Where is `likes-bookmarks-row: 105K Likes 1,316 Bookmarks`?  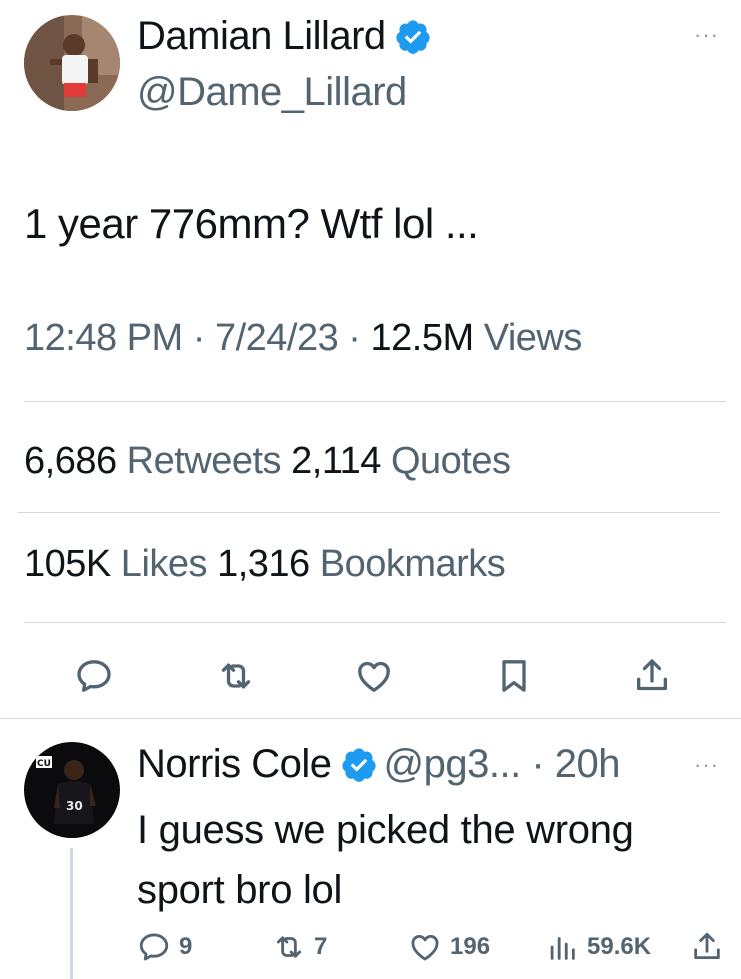 likes-bookmarks-row: 105K Likes 1,316 Bookmarks is located at coordinates (265, 564).